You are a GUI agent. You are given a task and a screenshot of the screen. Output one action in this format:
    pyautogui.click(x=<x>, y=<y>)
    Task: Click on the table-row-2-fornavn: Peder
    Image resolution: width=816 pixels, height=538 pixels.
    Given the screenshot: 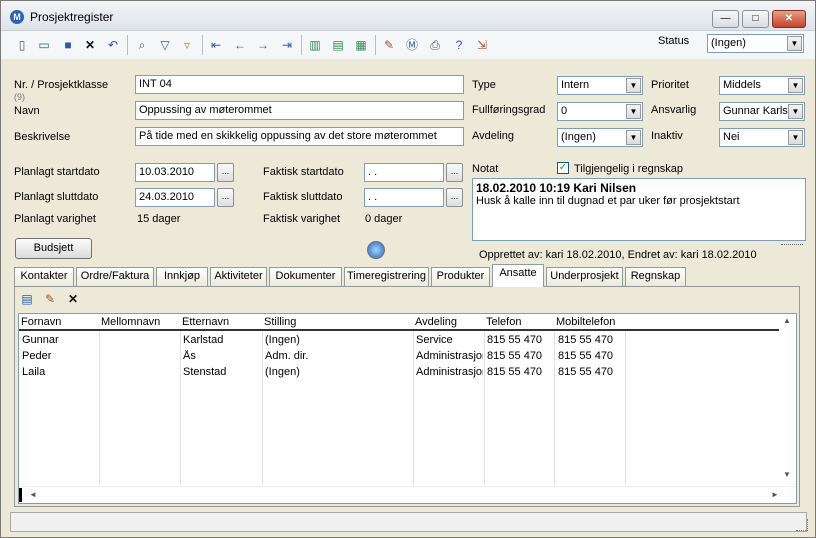 What is the action you would take?
    pyautogui.click(x=60, y=356)
    